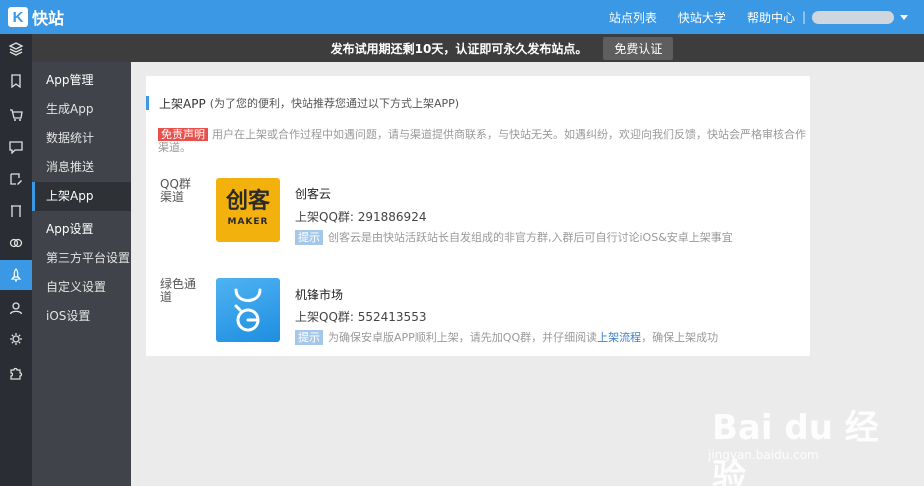  I want to click on rail-edit, so click(16, 179).